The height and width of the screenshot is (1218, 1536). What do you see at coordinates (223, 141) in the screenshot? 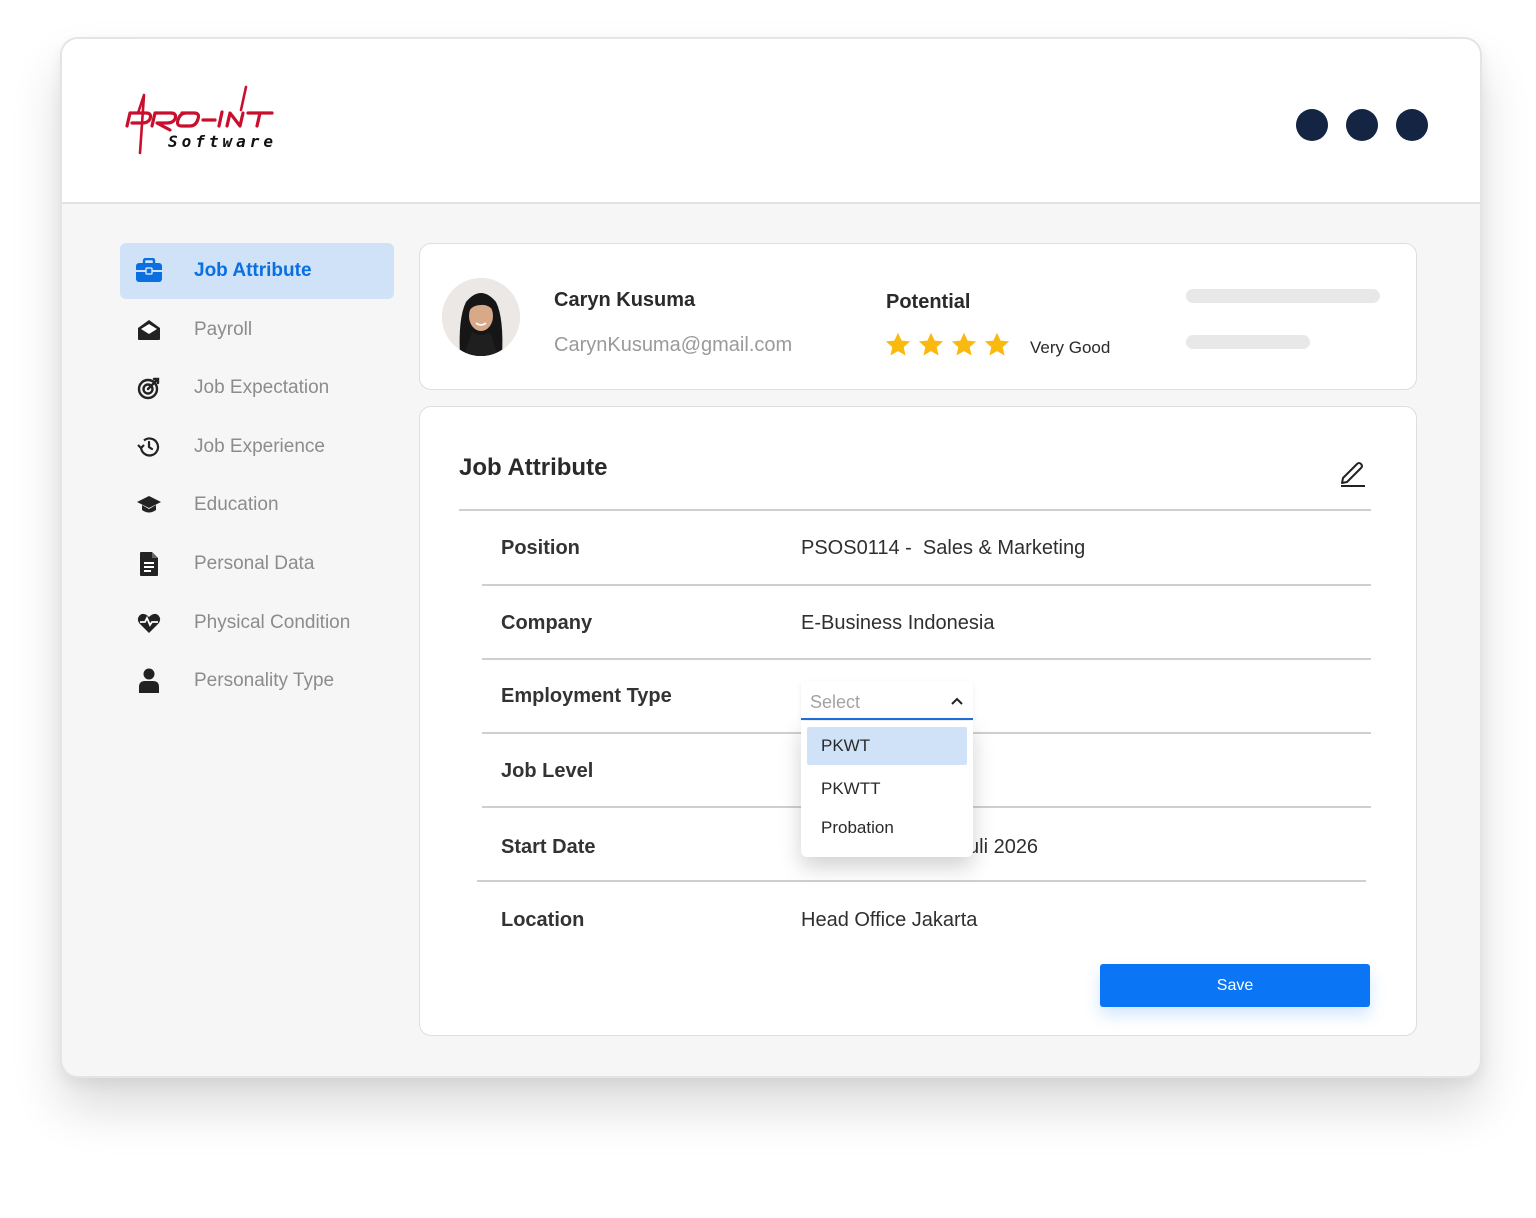
I see `logo-subtitle: Software` at bounding box center [223, 141].